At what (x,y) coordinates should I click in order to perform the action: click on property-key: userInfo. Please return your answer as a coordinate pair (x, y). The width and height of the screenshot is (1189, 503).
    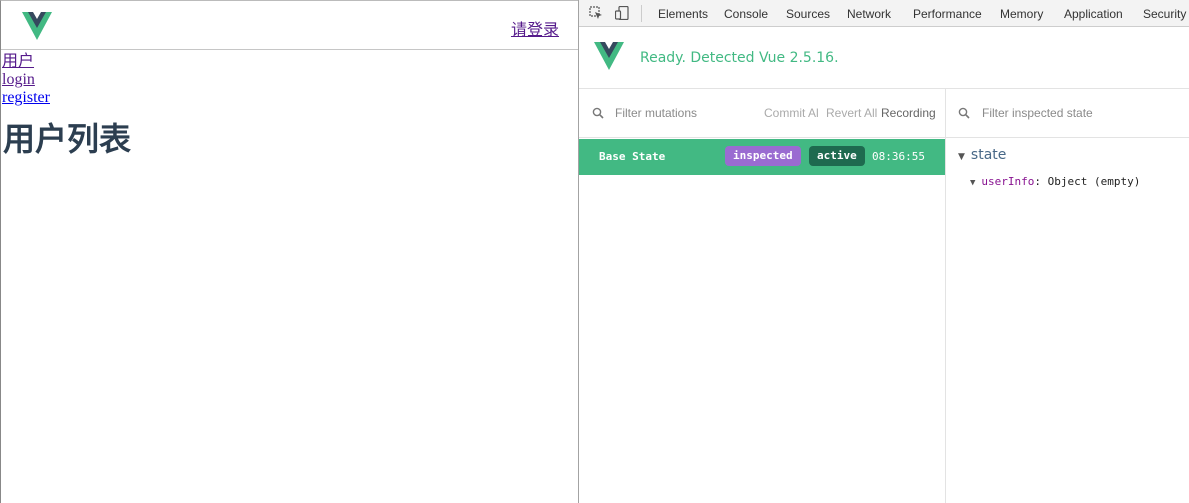
    Looking at the image, I should click on (1008, 181).